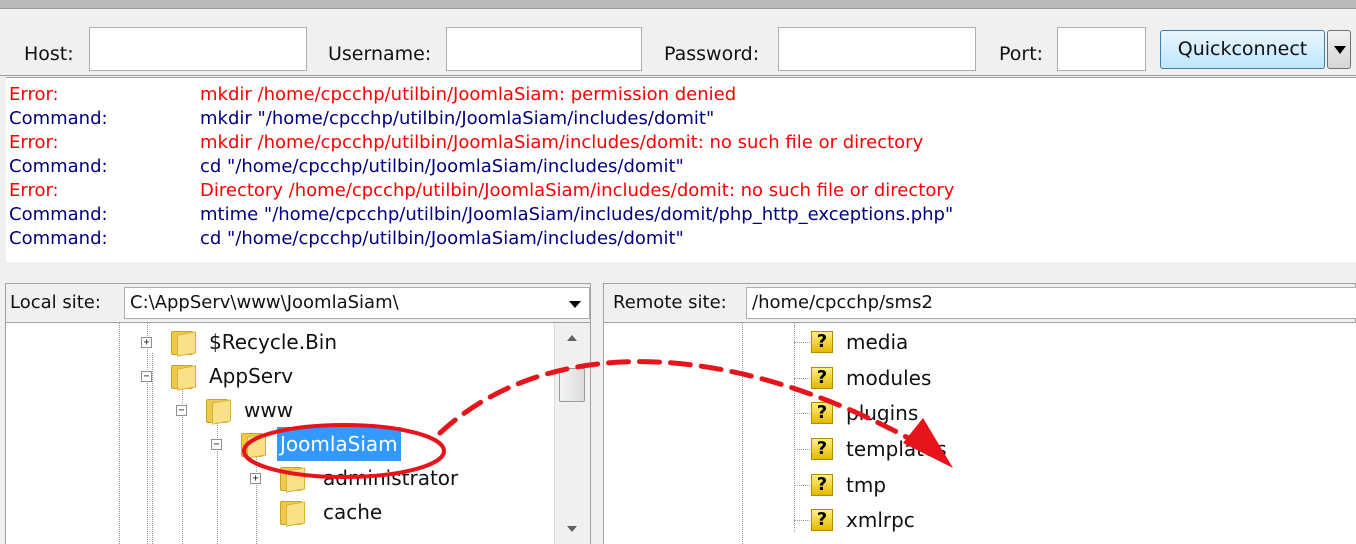 The image size is (1356, 544). I want to click on quickconnect-dropdown-button, so click(1339, 49).